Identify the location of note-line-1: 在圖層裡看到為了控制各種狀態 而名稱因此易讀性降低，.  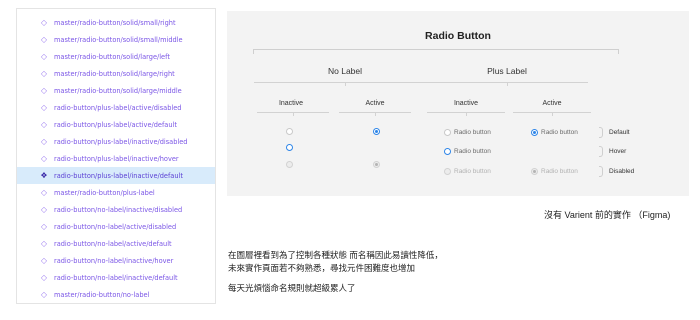
(335, 255).